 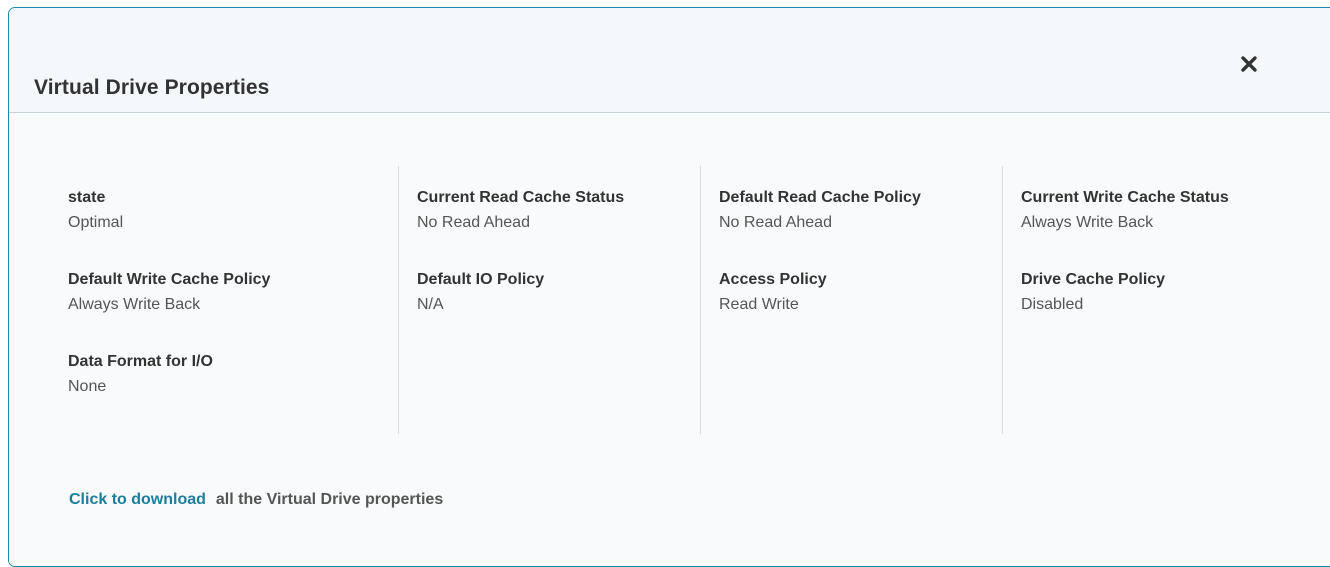 I want to click on property-data-format: Data Format for I/O None, so click(x=233, y=393).